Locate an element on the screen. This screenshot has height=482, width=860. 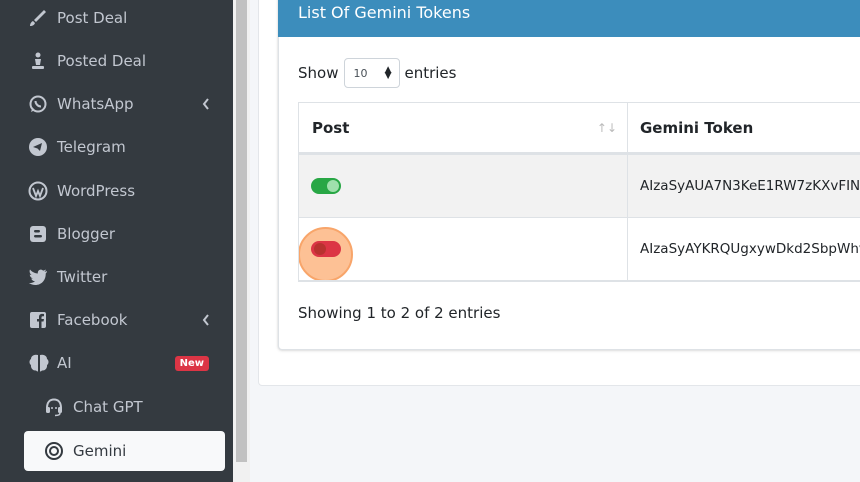
entries-length-control: Show 10 ▲ ▼ entries is located at coordinates (377, 73).